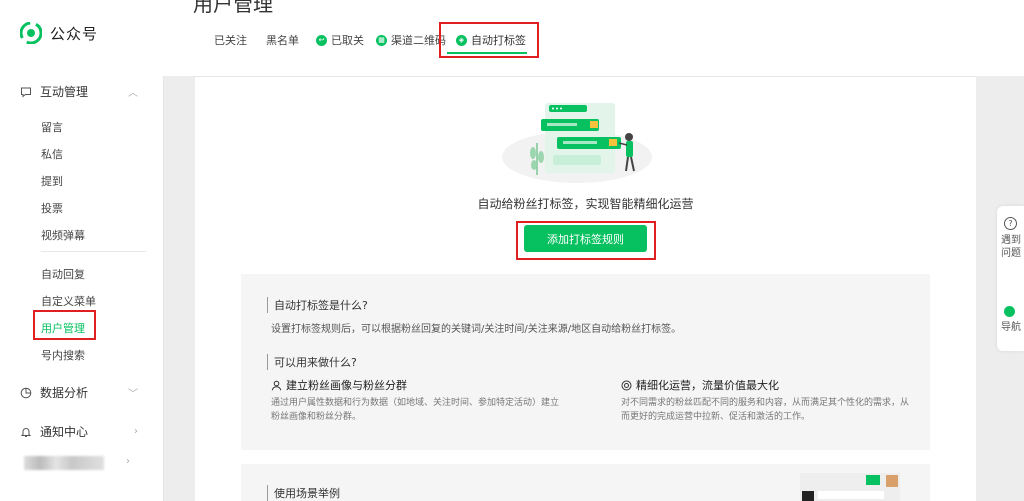 The width and height of the screenshot is (1024, 501). What do you see at coordinates (808, 496) in the screenshot?
I see `thumbnail-dark-block` at bounding box center [808, 496].